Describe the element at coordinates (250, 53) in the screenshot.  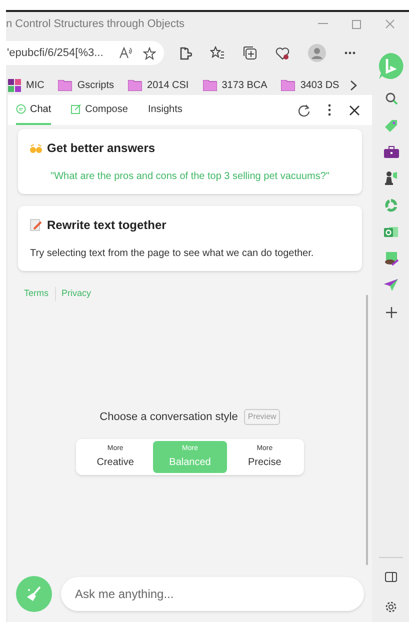
I see `collections-icon` at that location.